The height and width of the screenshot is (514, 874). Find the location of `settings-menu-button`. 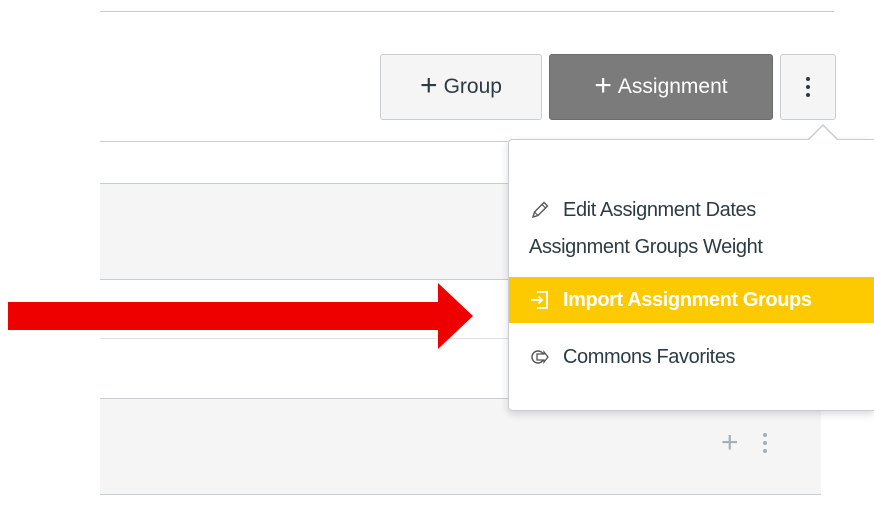

settings-menu-button is located at coordinates (808, 87).